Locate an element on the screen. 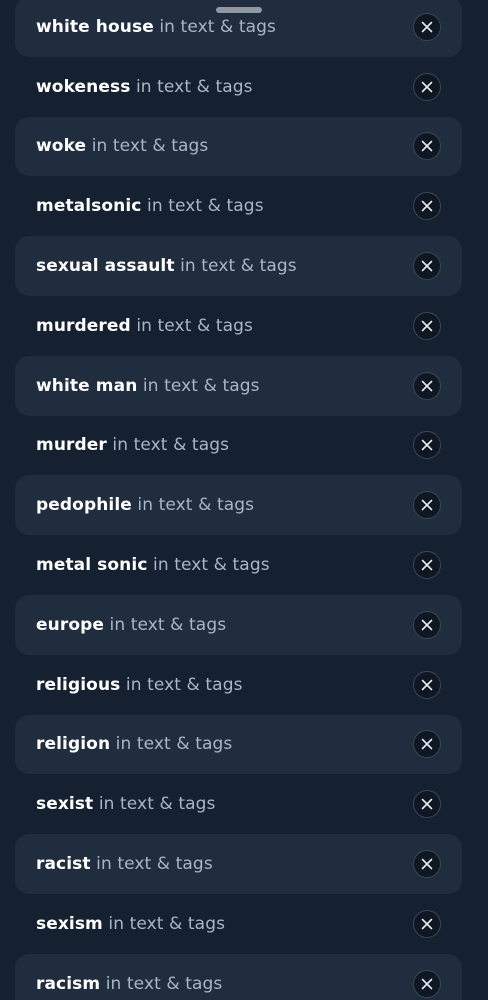 The width and height of the screenshot is (488, 1000). muted-word-term: murder is located at coordinates (71, 445).